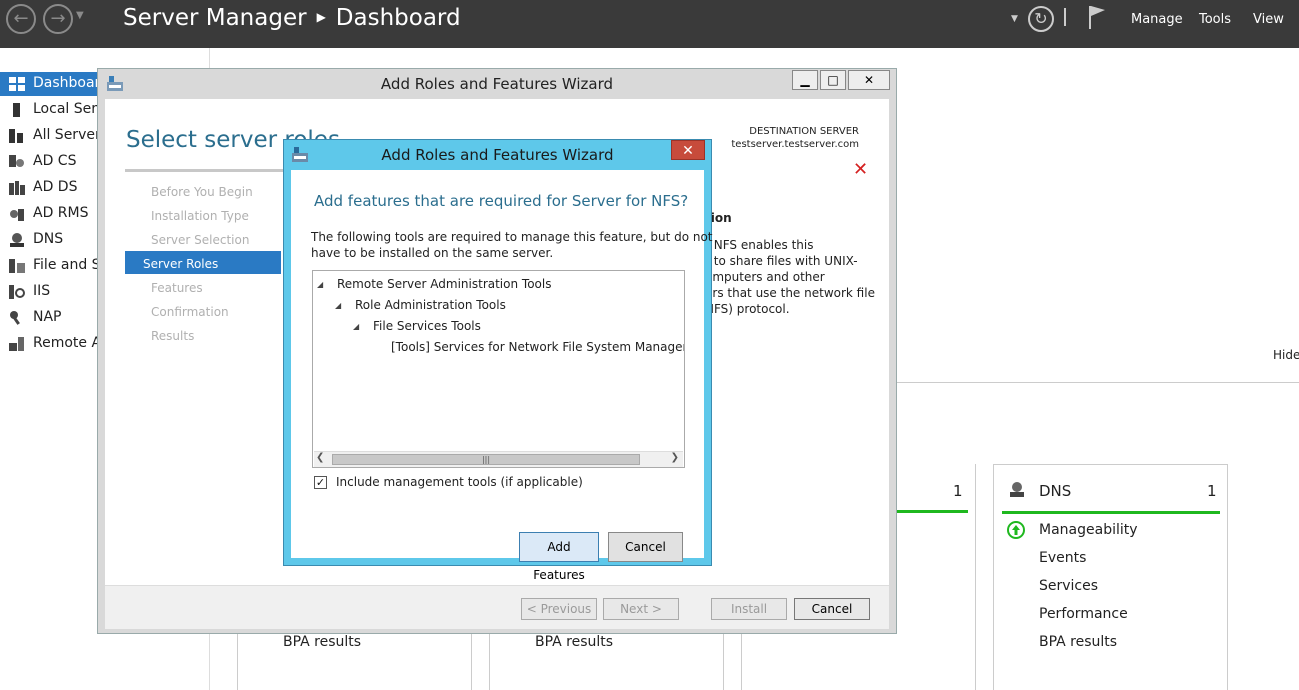 The height and width of the screenshot is (690, 1299). I want to click on nap-icon, so click(15, 318).